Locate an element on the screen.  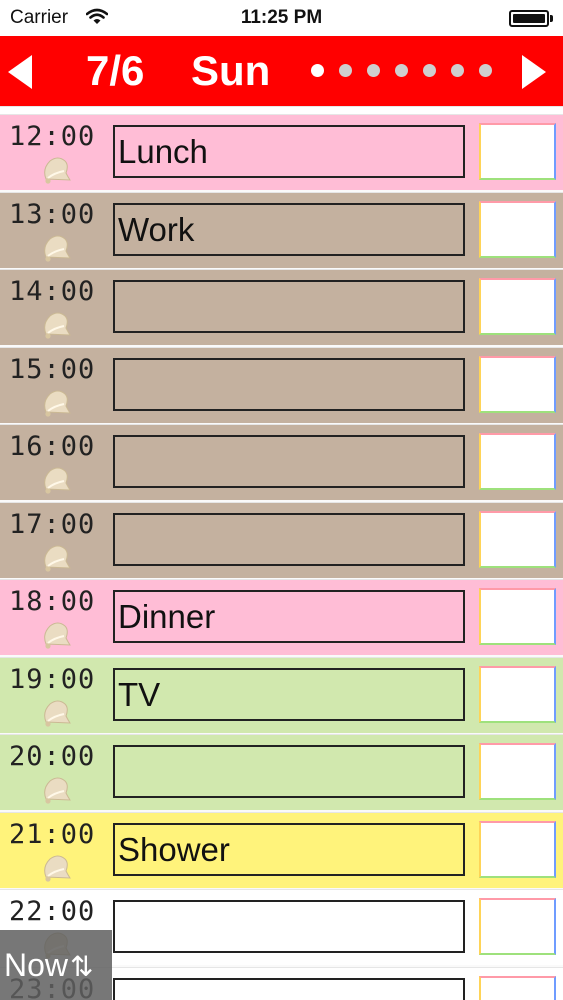
time-label: 12:00 is located at coordinates (52, 136).